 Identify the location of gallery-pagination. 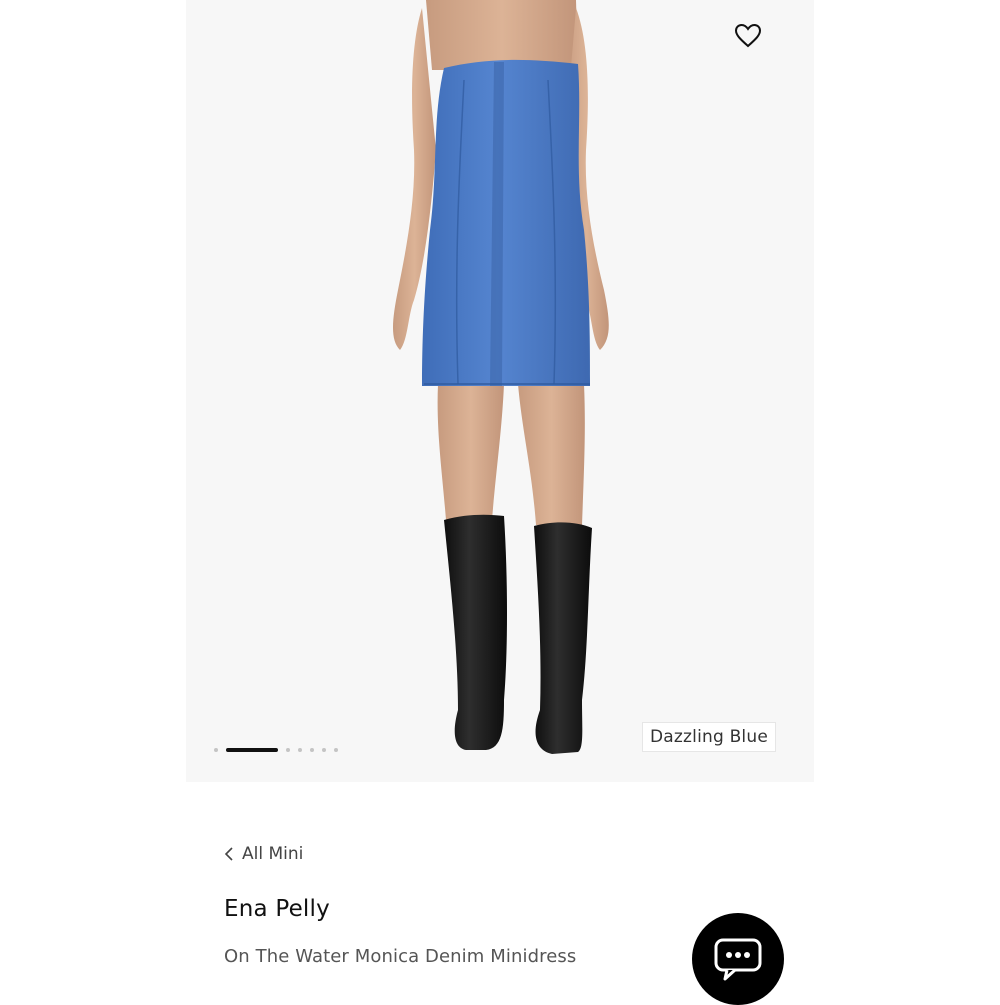
(276, 750).